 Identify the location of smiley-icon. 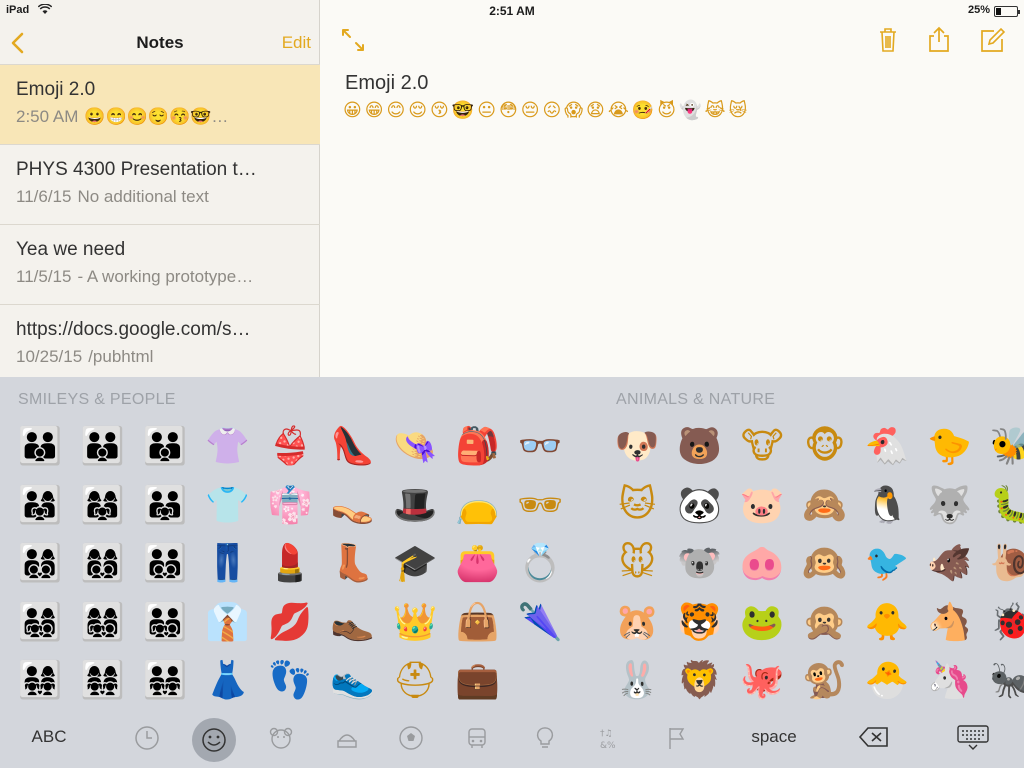
(214, 740).